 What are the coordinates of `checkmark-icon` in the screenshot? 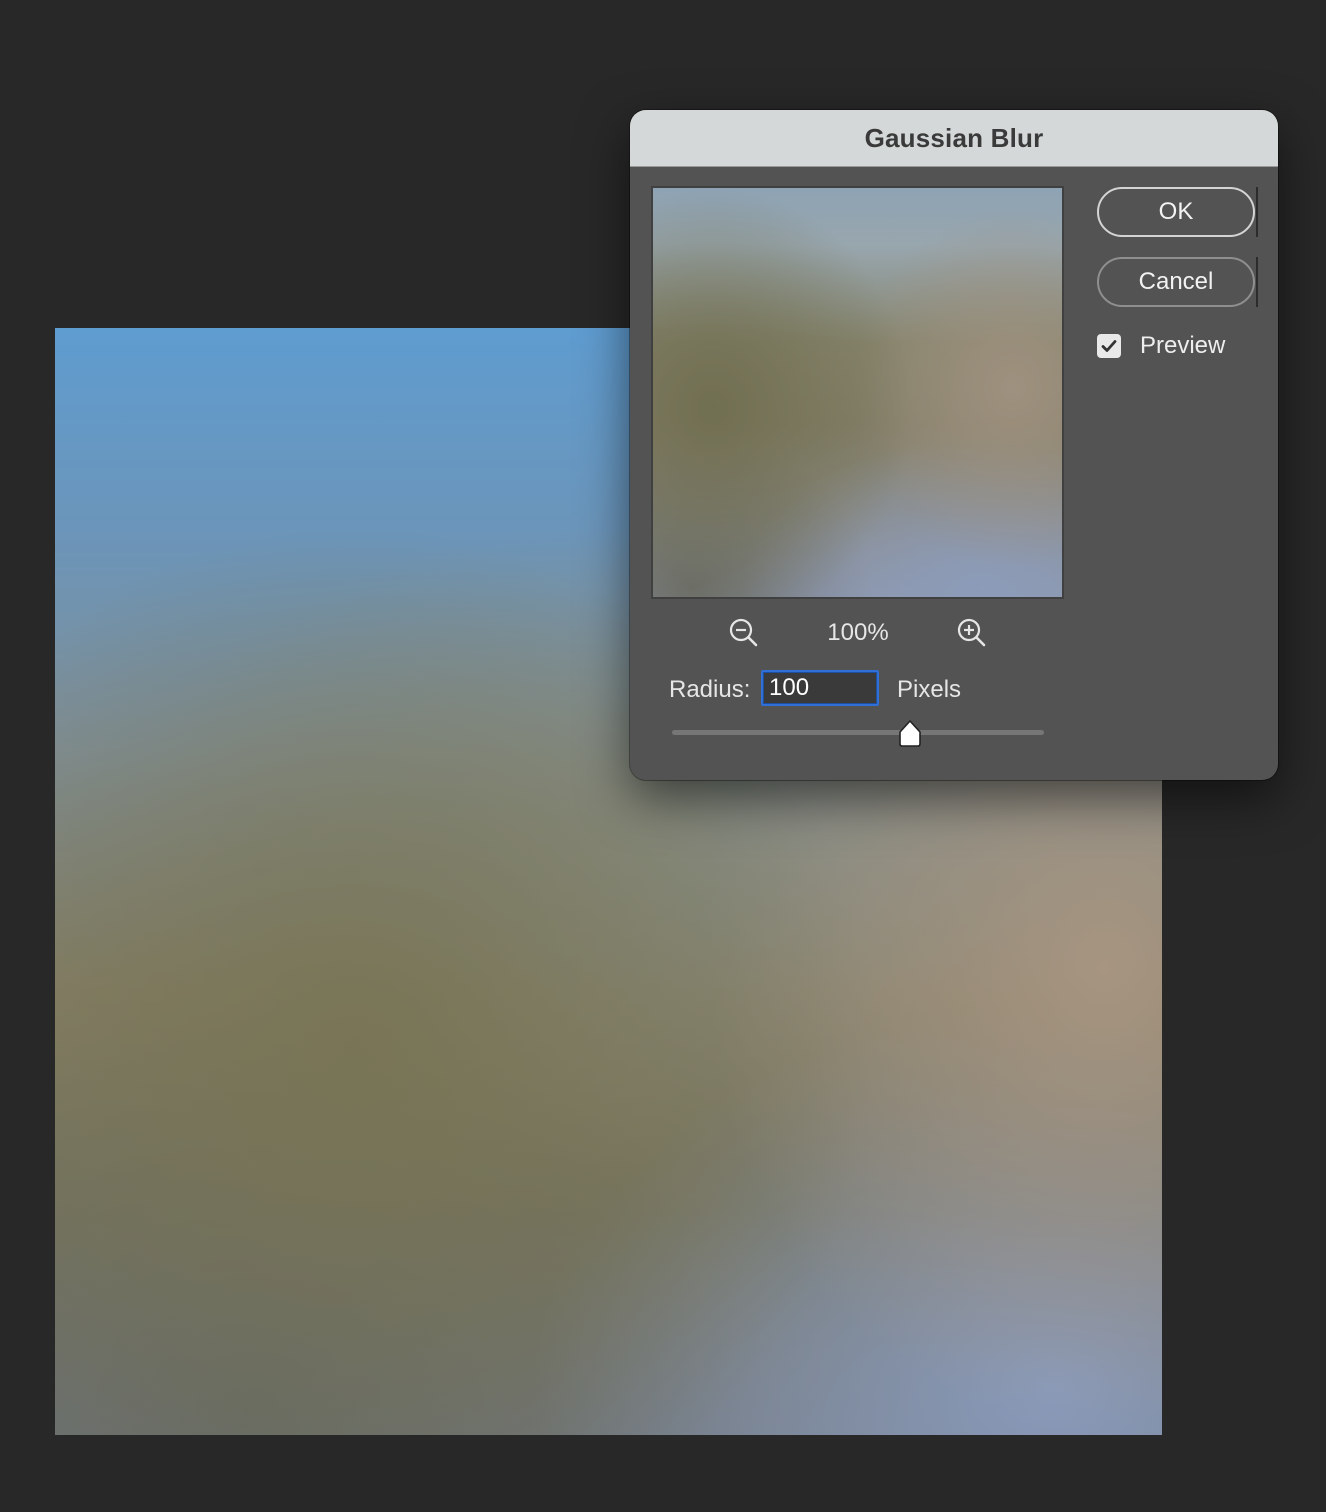 It's located at (1109, 346).